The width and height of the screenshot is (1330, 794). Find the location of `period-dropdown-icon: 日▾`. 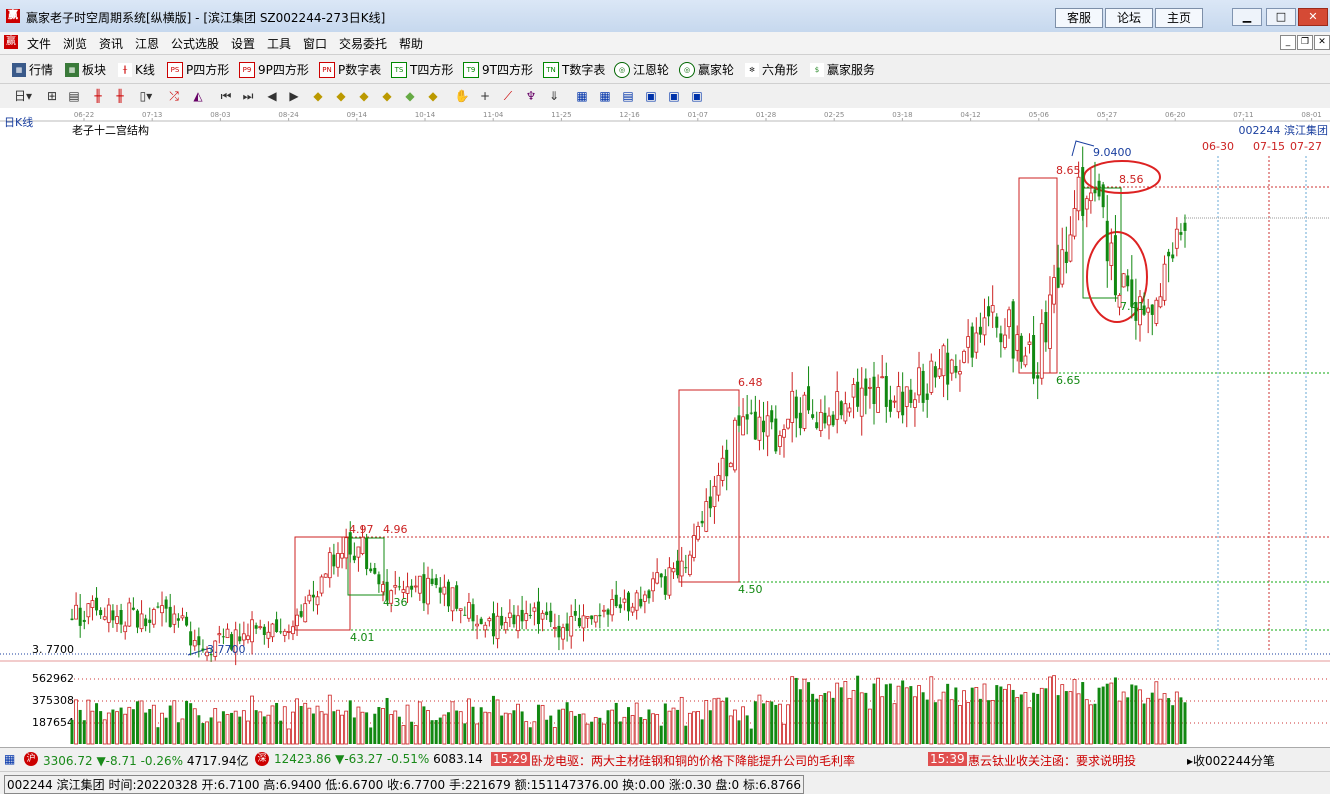

period-dropdown-icon: 日▾ is located at coordinates (23, 96).